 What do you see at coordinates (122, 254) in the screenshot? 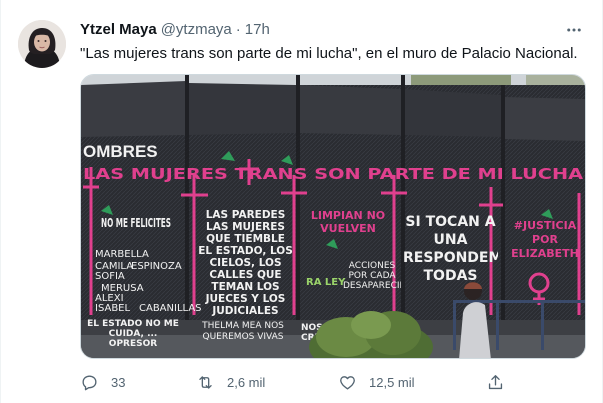
I see `wall-name: MARBELLA` at bounding box center [122, 254].